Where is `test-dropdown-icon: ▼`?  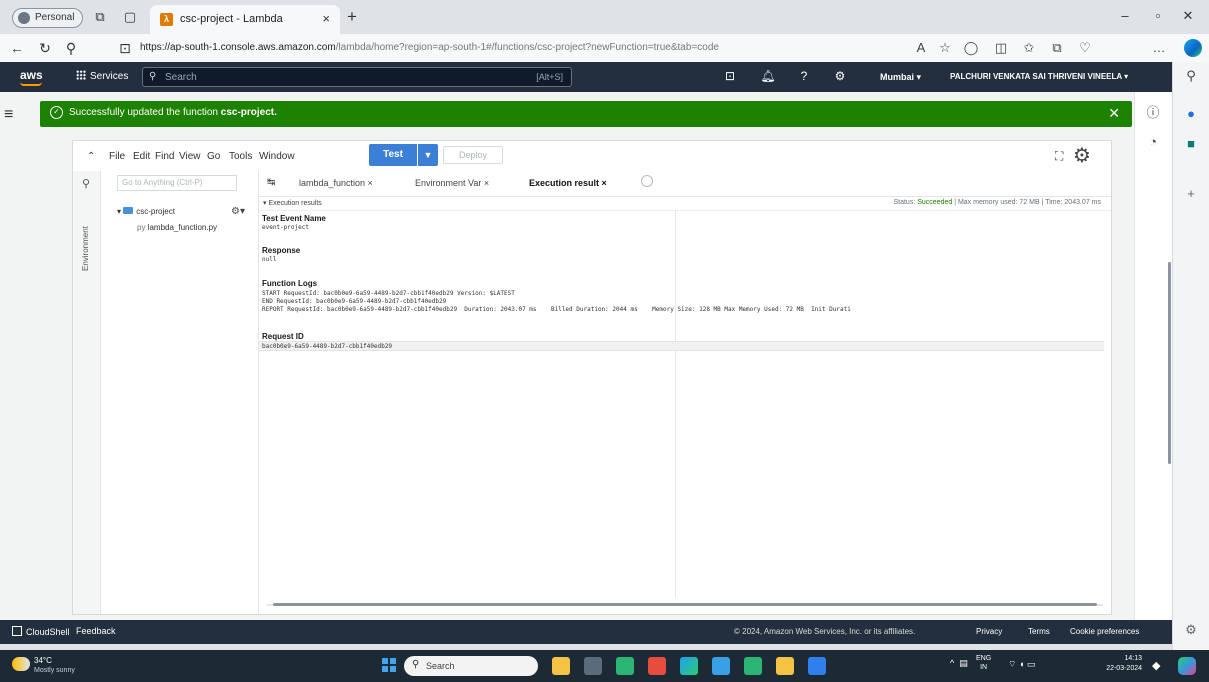 test-dropdown-icon: ▼ is located at coordinates (428, 155).